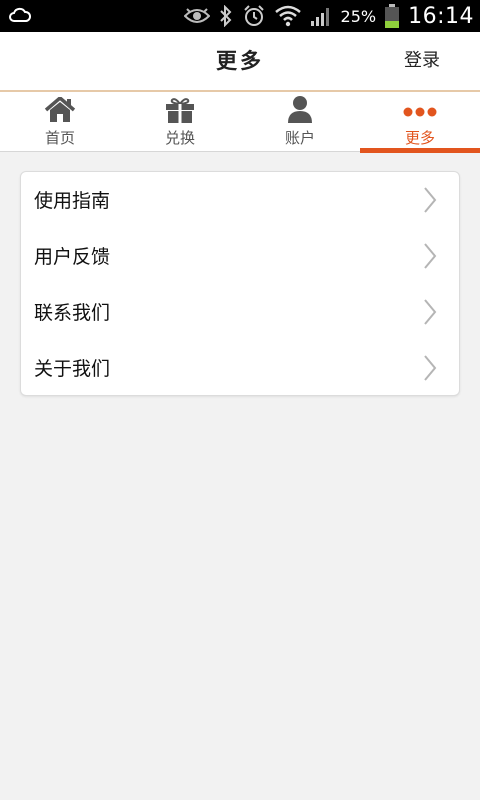  I want to click on menu-item-label: 使用指南, so click(72, 201).